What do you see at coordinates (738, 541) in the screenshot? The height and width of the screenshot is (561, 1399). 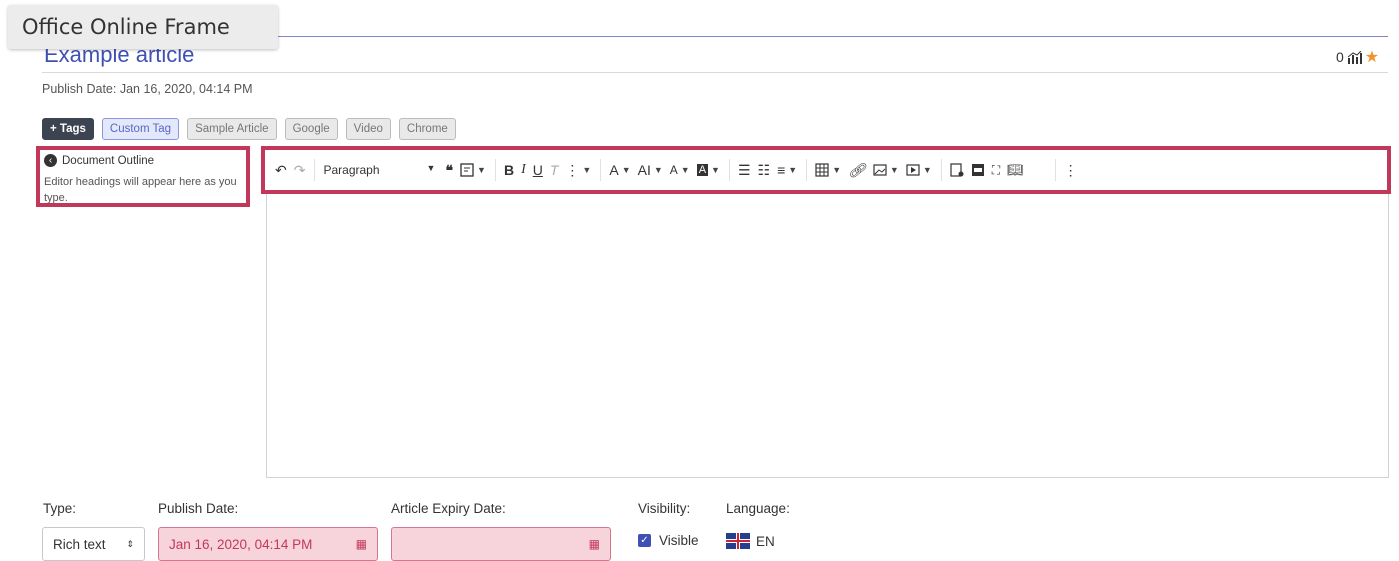 I see `uk-flag-icon` at bounding box center [738, 541].